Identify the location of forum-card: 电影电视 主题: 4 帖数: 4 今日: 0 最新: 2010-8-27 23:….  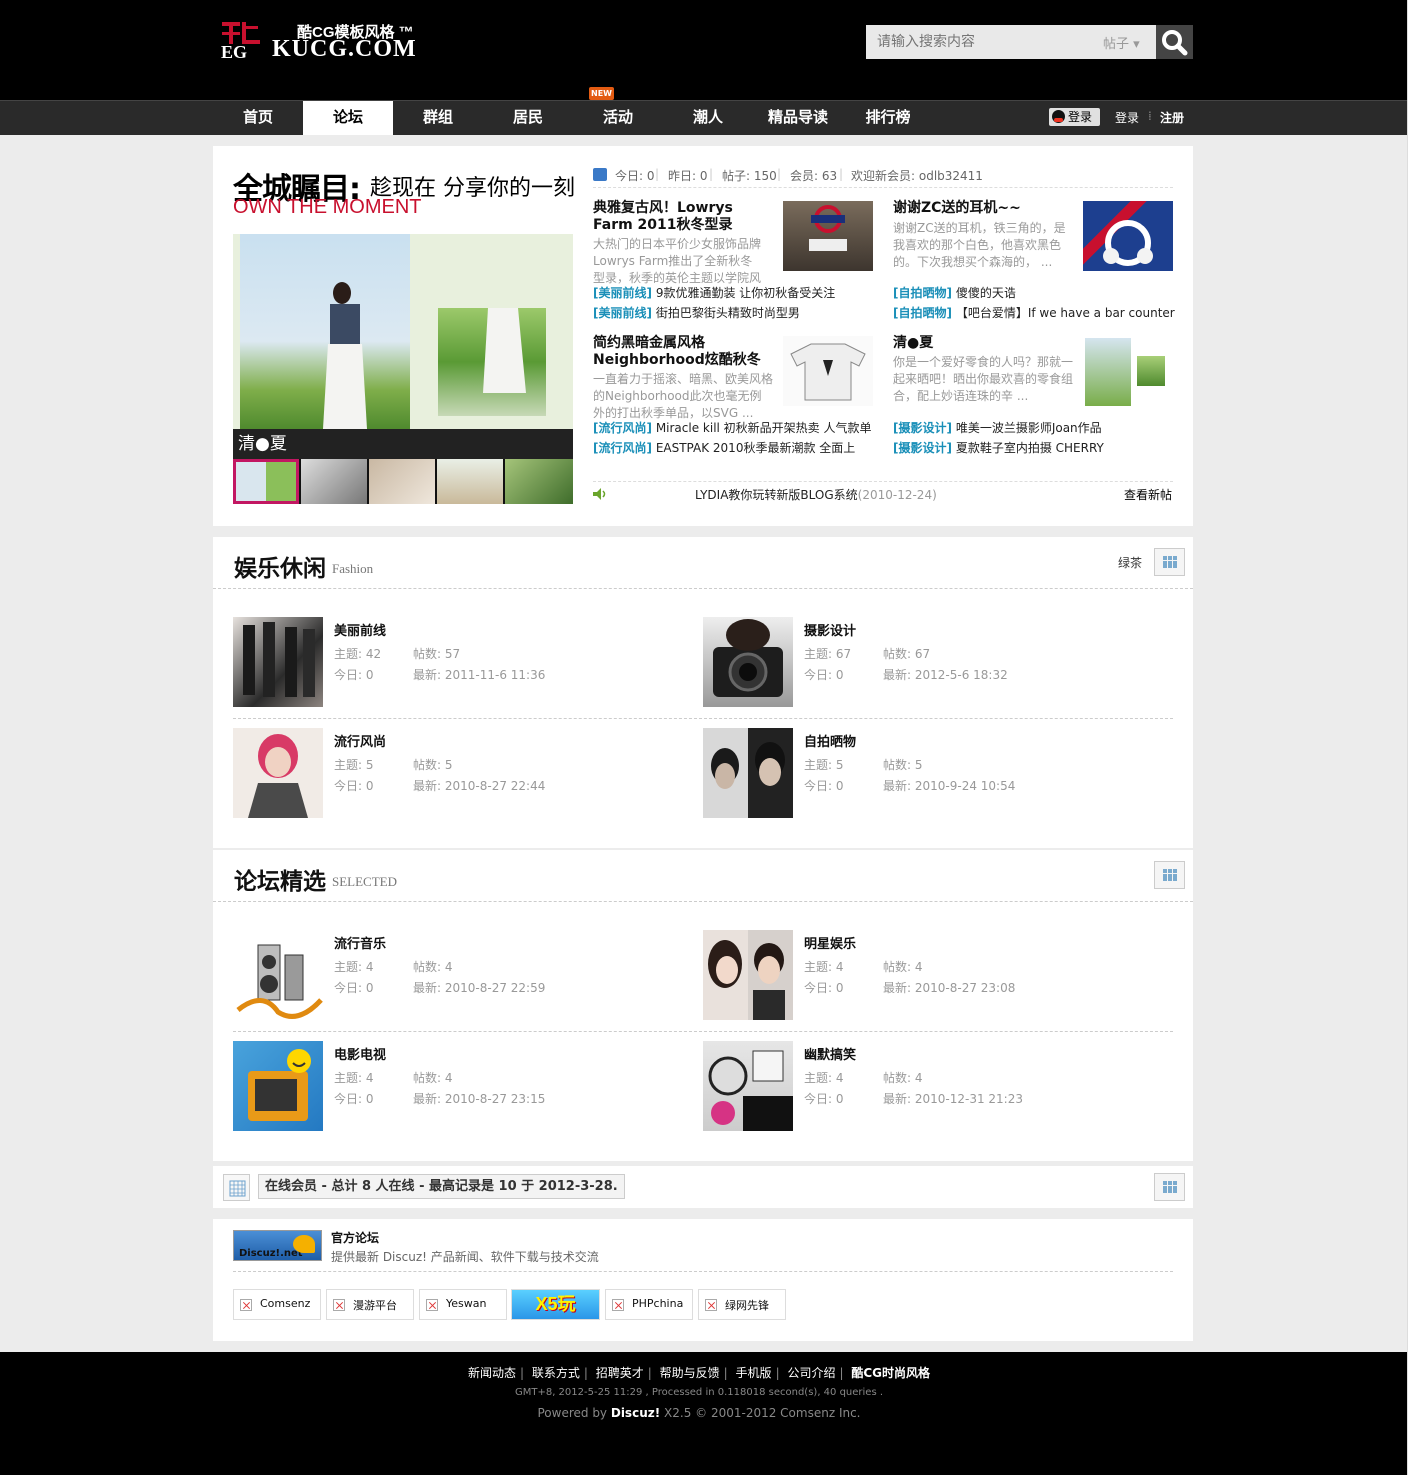
(468, 1086).